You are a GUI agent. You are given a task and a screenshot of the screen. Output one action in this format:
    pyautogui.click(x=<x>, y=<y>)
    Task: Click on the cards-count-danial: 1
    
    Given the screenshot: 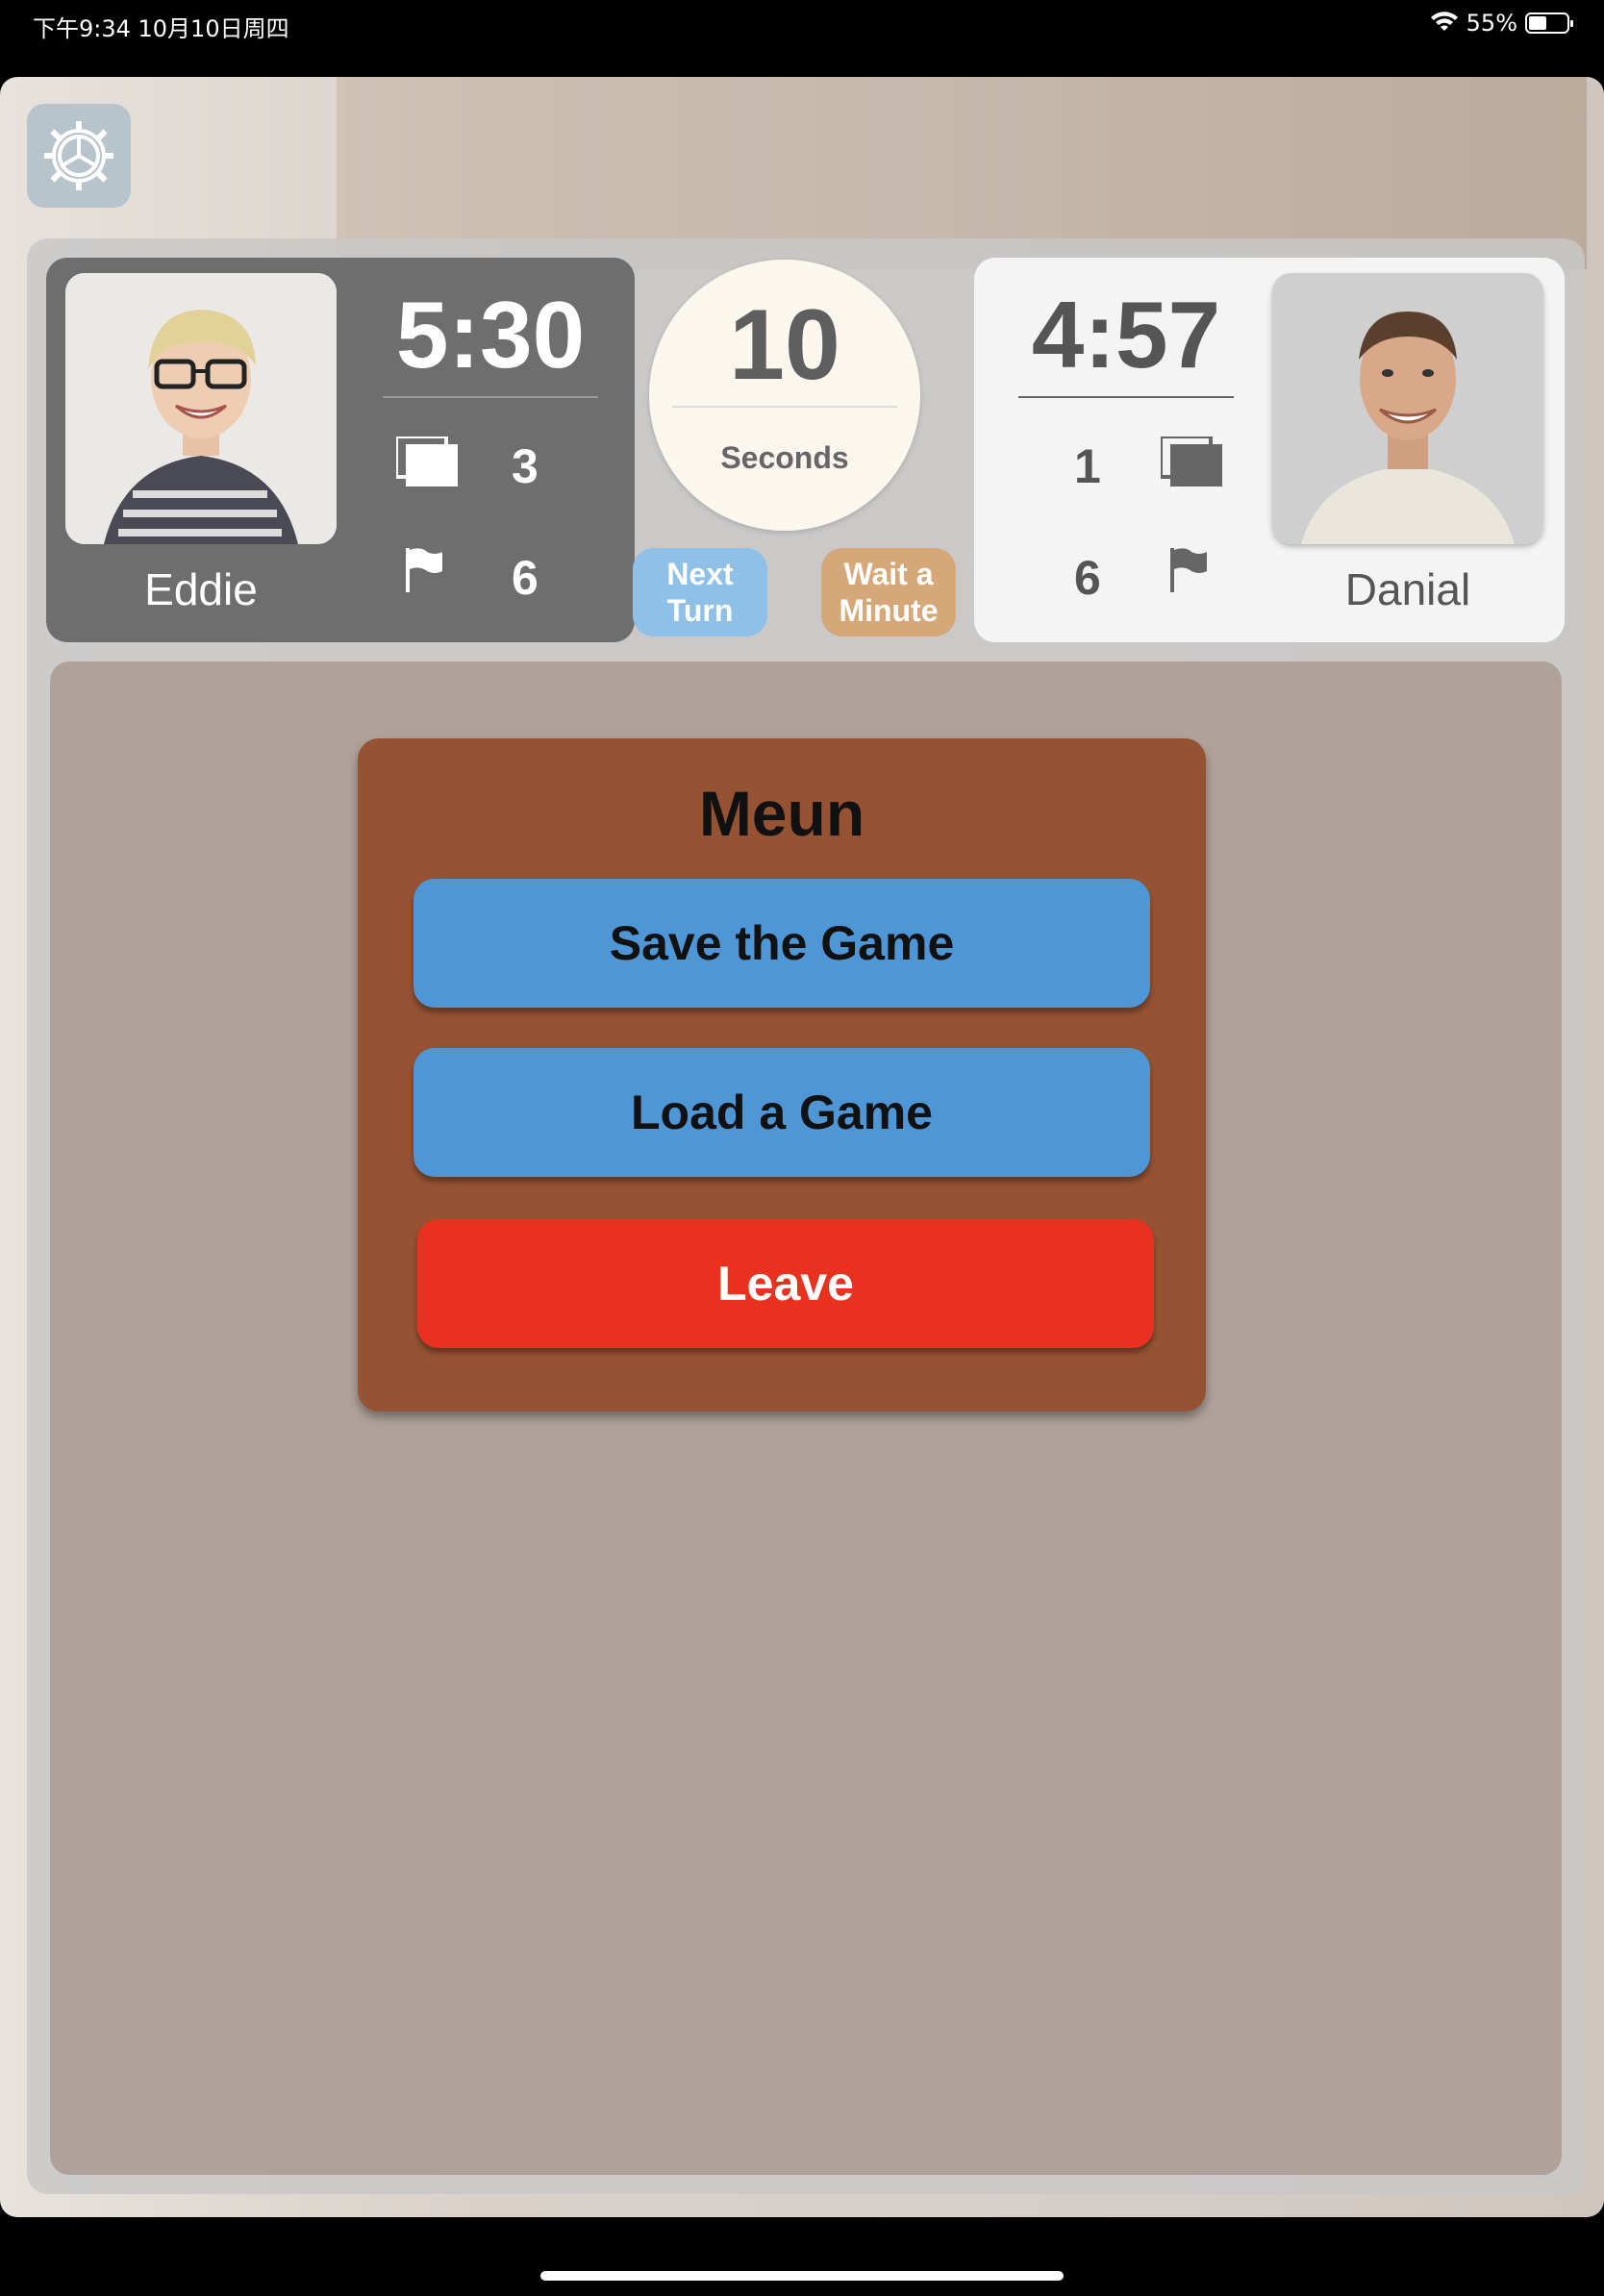 What is the action you would take?
    pyautogui.click(x=1087, y=466)
    